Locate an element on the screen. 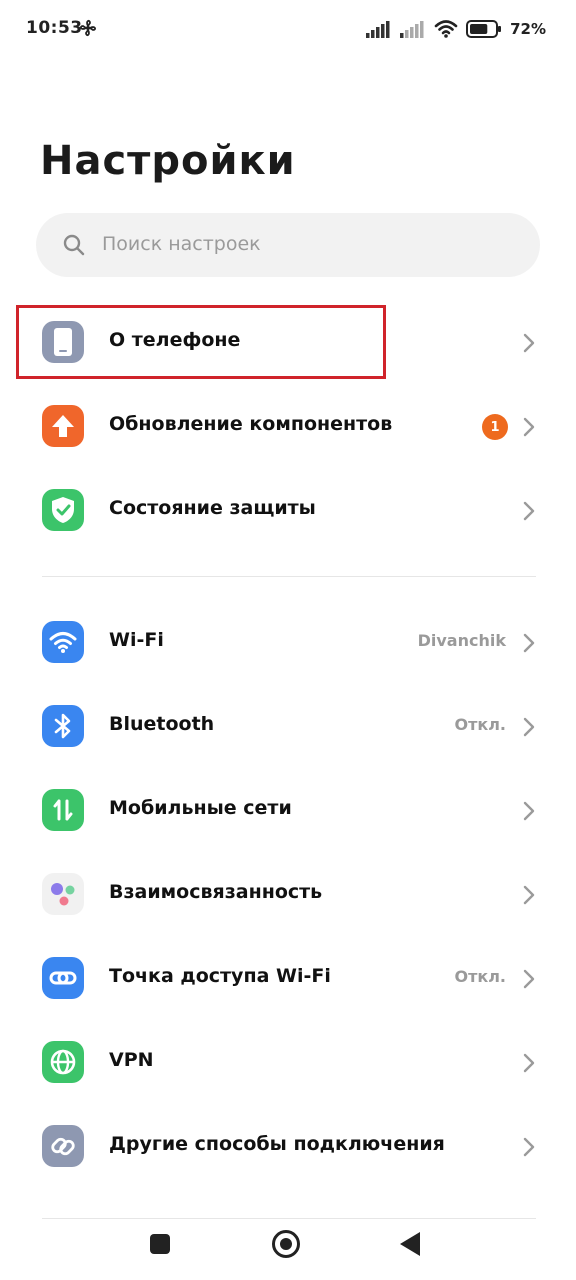  shield-check-icon is located at coordinates (63, 510).